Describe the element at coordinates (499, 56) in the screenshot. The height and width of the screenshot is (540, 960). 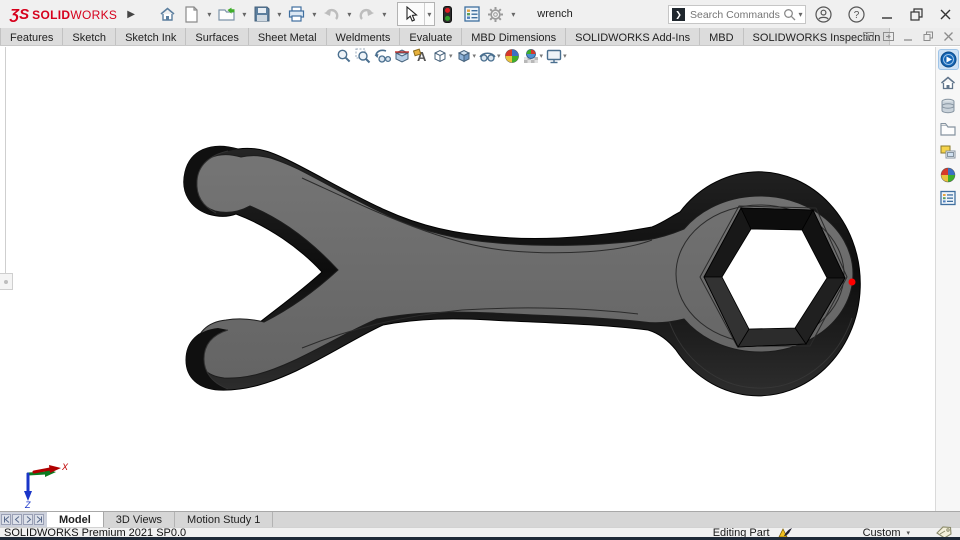
I see `hide-show-dropdown: ▾` at that location.